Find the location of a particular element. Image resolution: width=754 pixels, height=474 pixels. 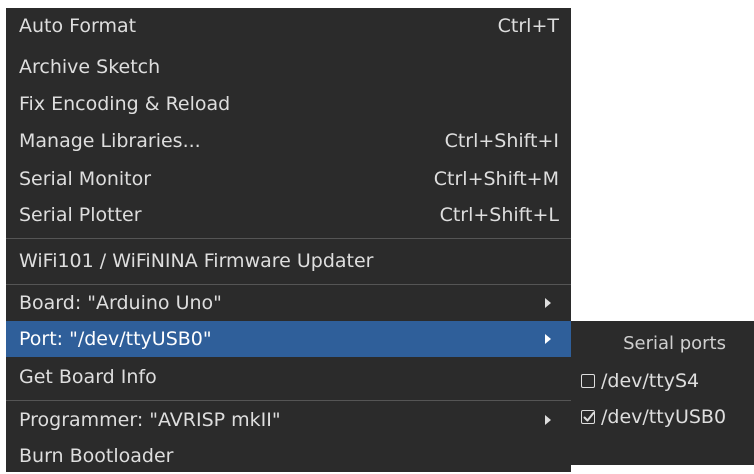

menu-item-label: Board: "Arduino Uno" is located at coordinates (120, 303).